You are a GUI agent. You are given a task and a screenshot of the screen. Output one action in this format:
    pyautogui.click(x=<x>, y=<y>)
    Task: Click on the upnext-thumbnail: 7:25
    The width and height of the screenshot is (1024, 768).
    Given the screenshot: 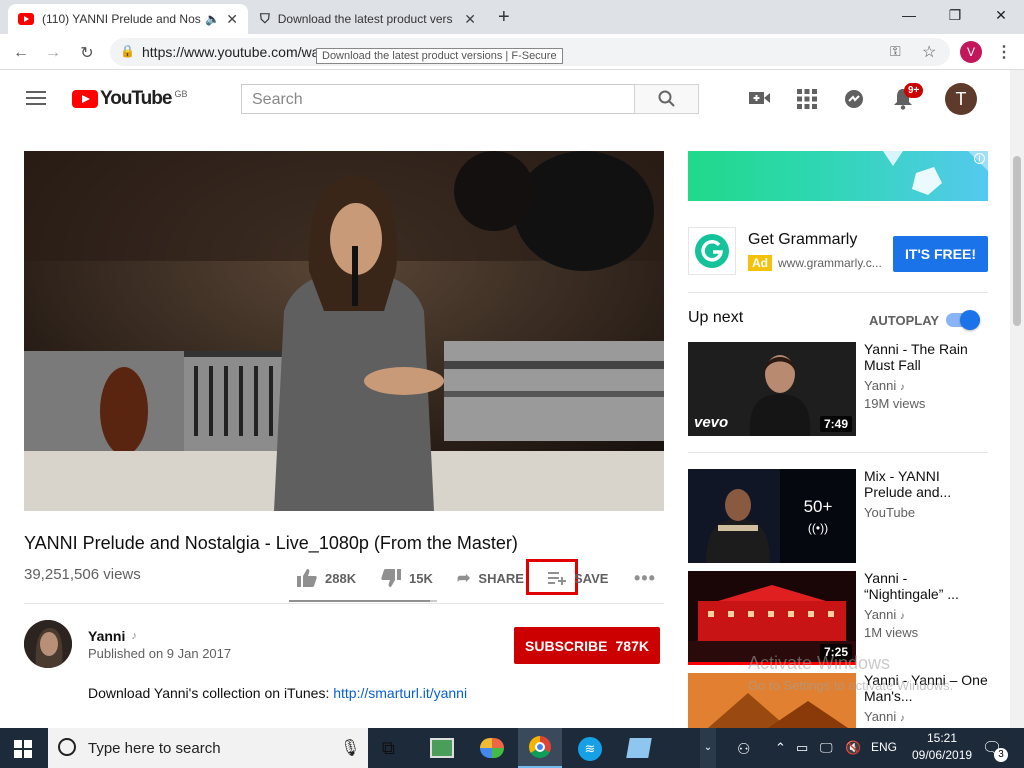 What is the action you would take?
    pyautogui.click(x=772, y=618)
    